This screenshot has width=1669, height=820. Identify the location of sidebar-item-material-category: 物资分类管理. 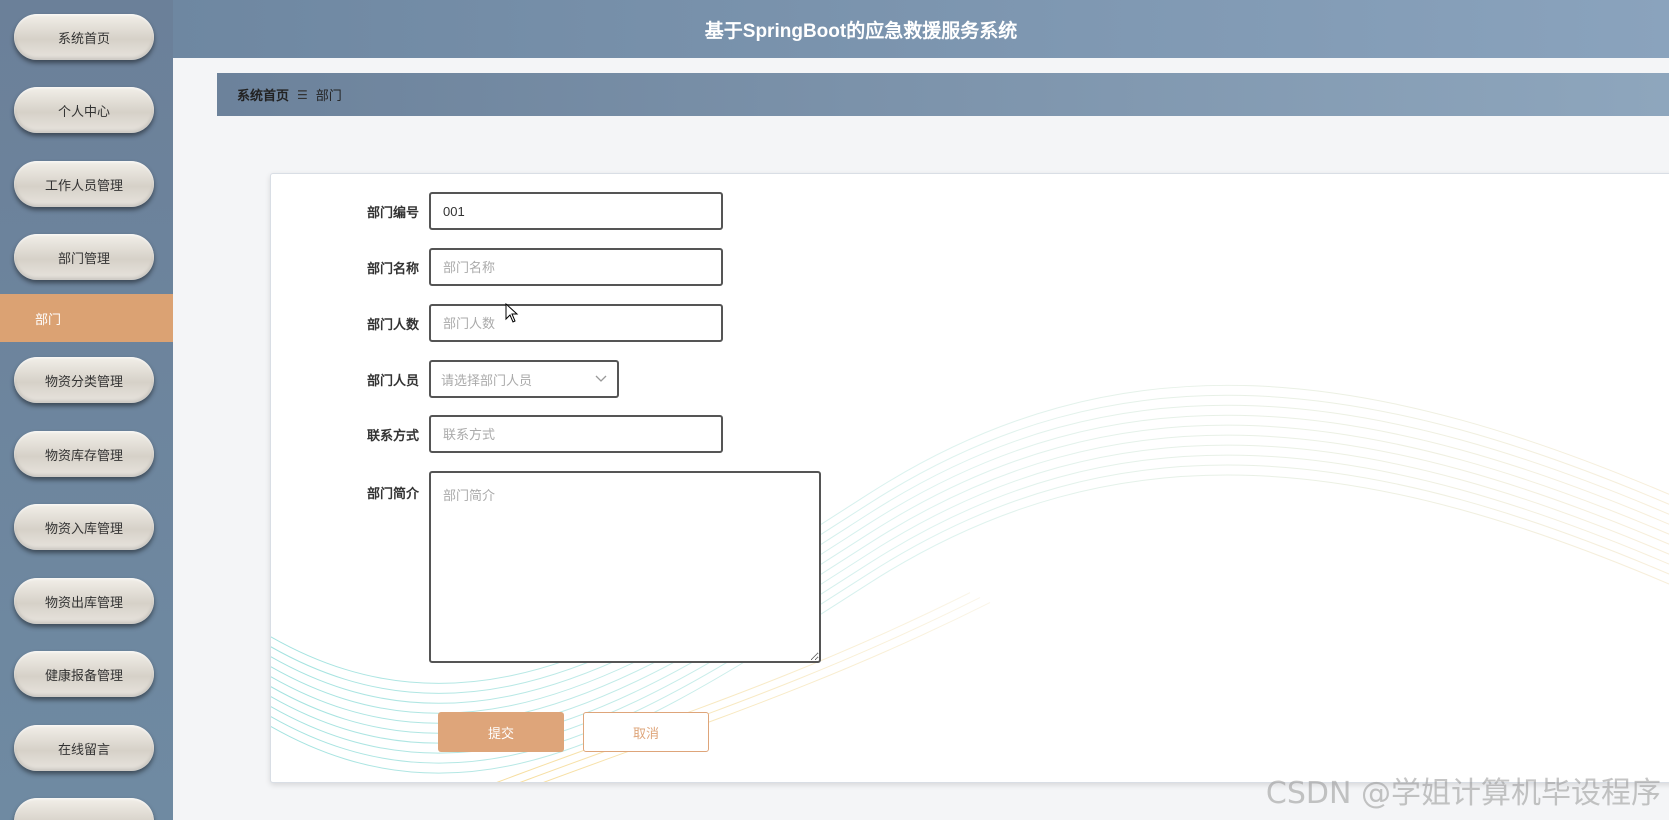
(84, 380).